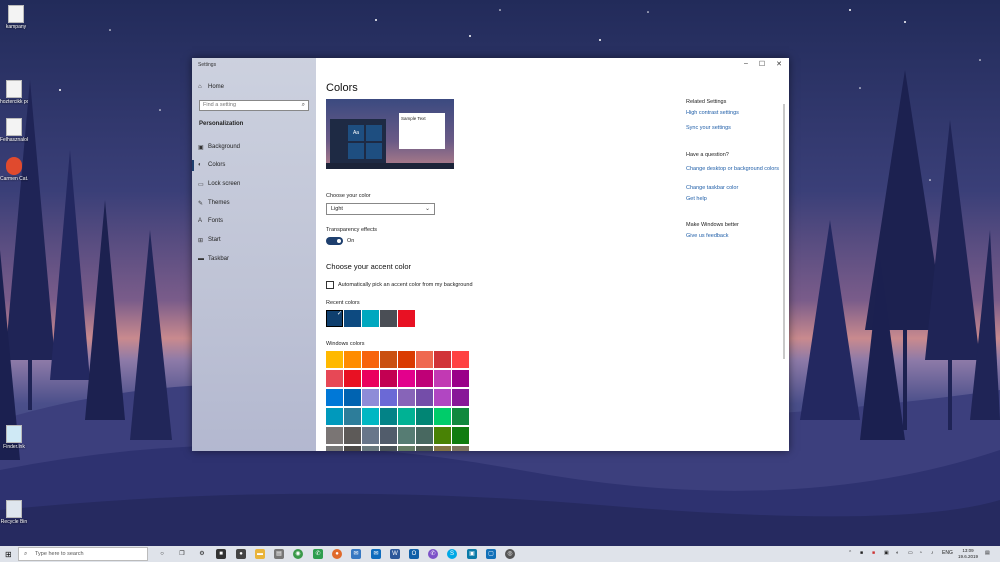  Describe the element at coordinates (318, 554) in the screenshot. I see `chat-icon: ✆` at that location.